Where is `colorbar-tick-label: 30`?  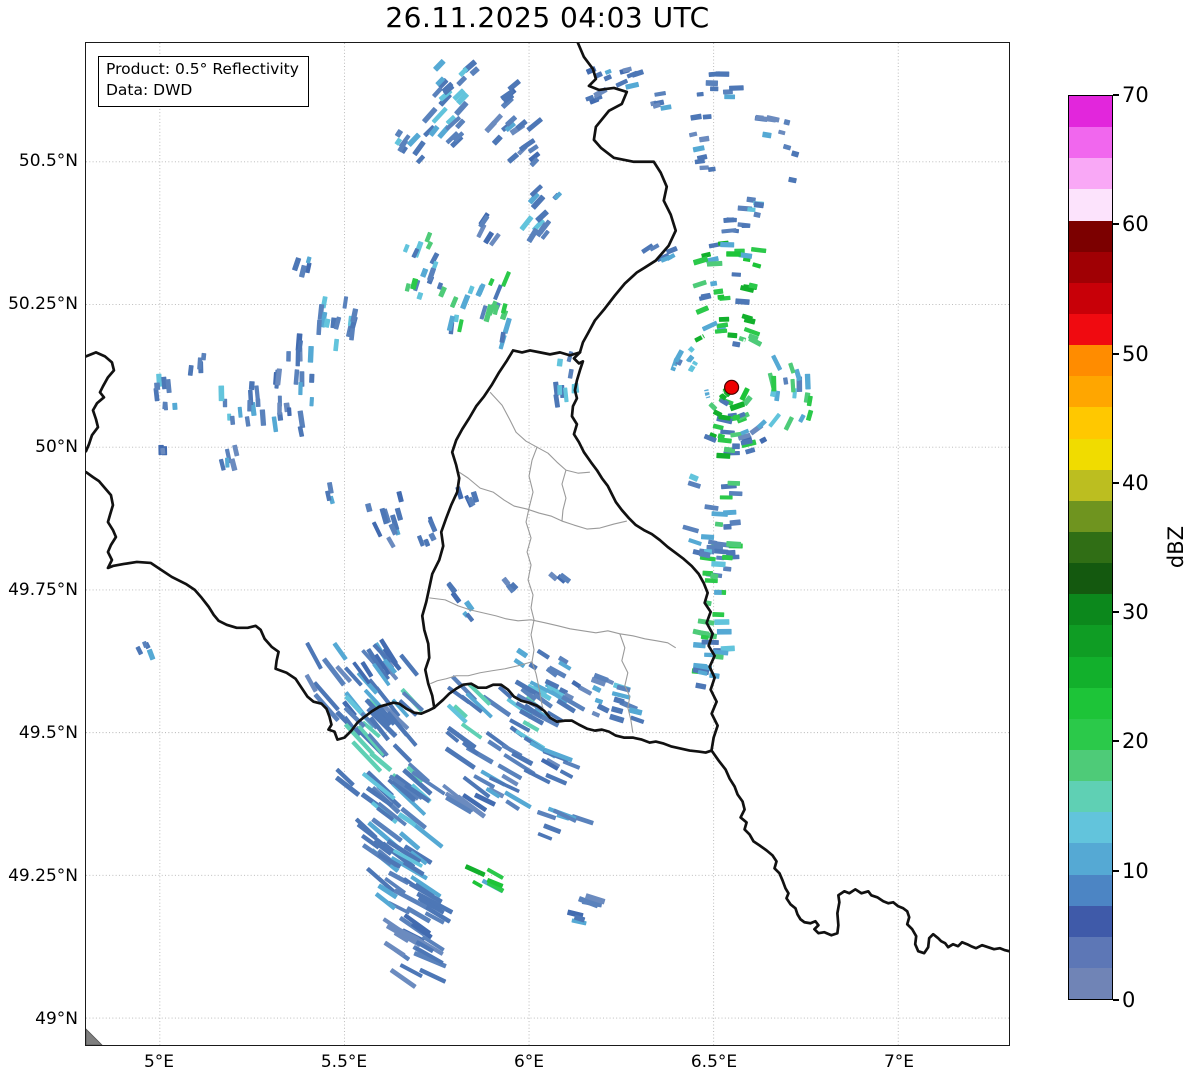
colorbar-tick-label: 30 is located at coordinates (1135, 612).